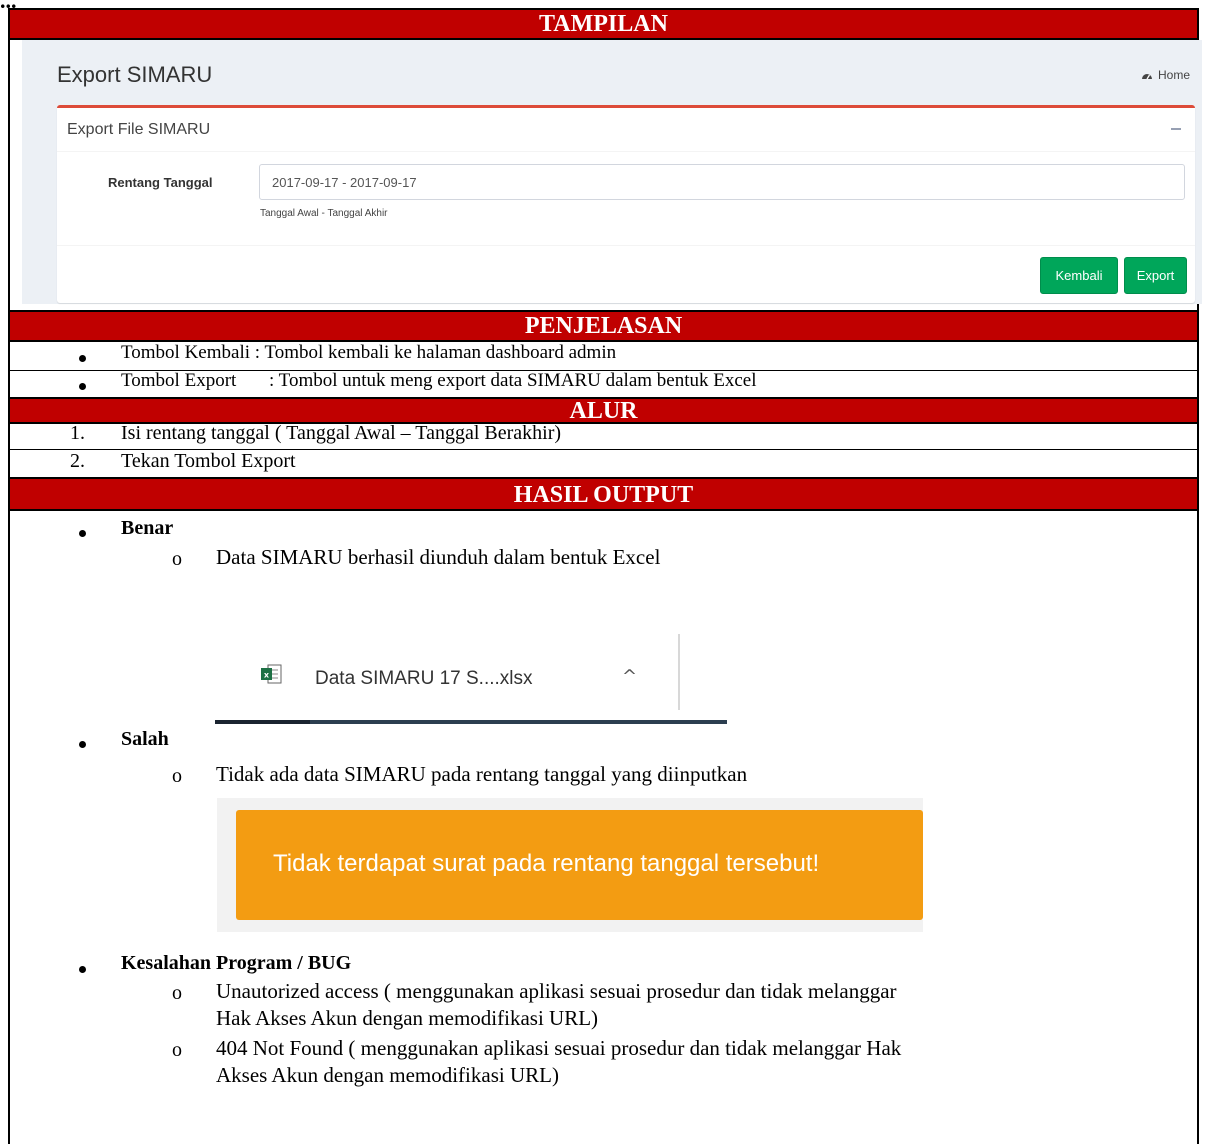 The image size is (1205, 1144). What do you see at coordinates (603, 410) in the screenshot?
I see `section-alur-header: ALUR` at bounding box center [603, 410].